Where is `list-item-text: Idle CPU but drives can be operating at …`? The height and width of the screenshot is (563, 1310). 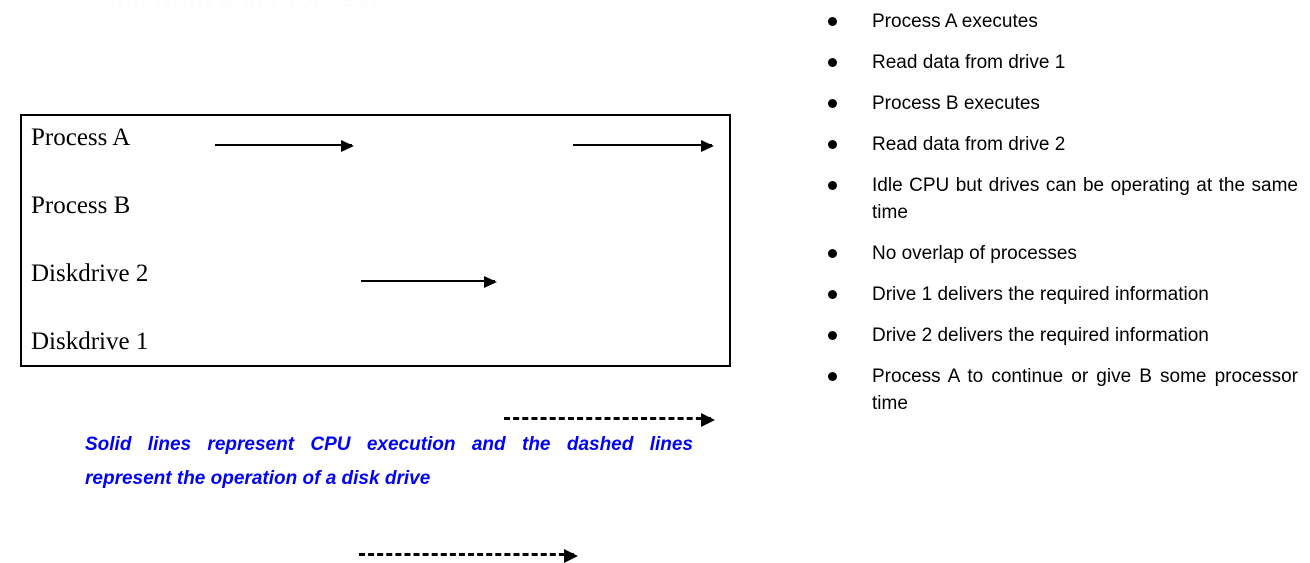 list-item-text: Idle CPU but drives can be operating at … is located at coordinates (1085, 199).